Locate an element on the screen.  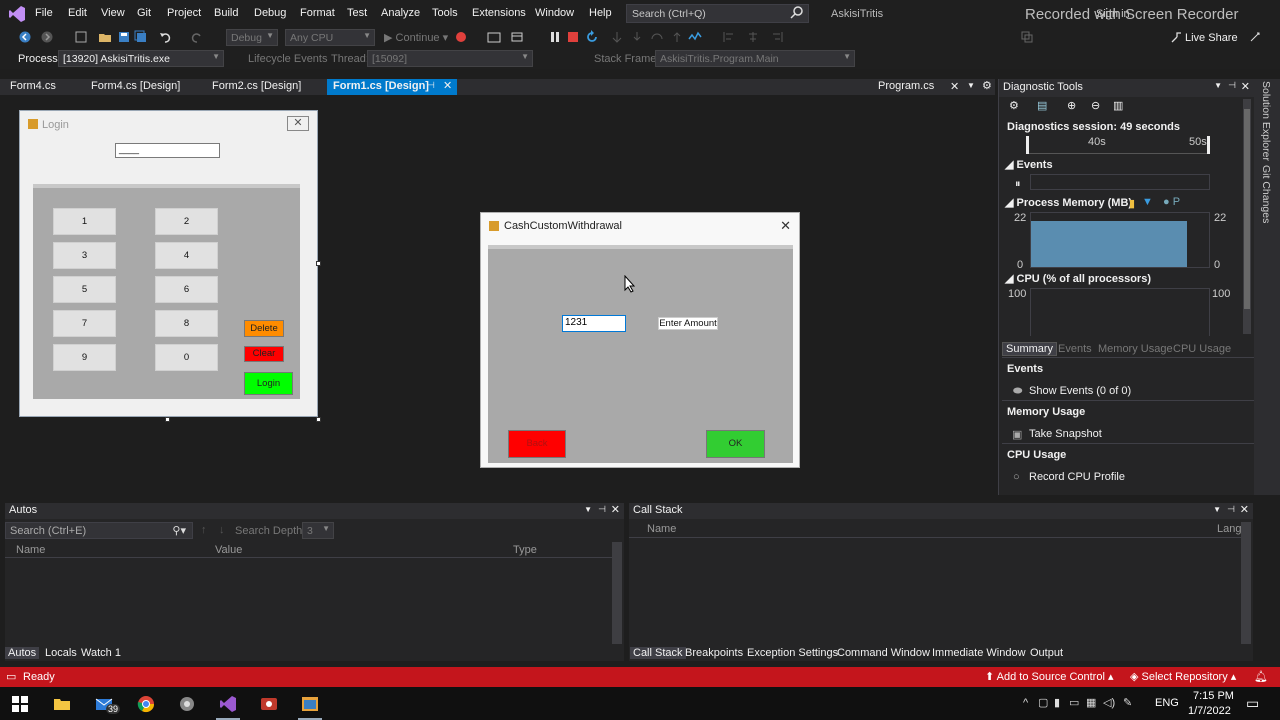
stop-icon is located at coordinates (573, 37).